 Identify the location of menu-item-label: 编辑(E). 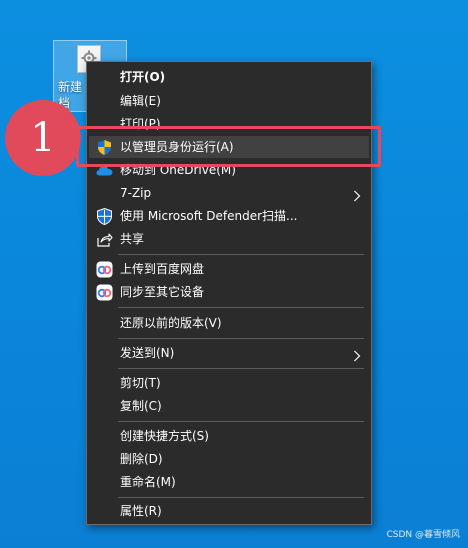
(140, 101).